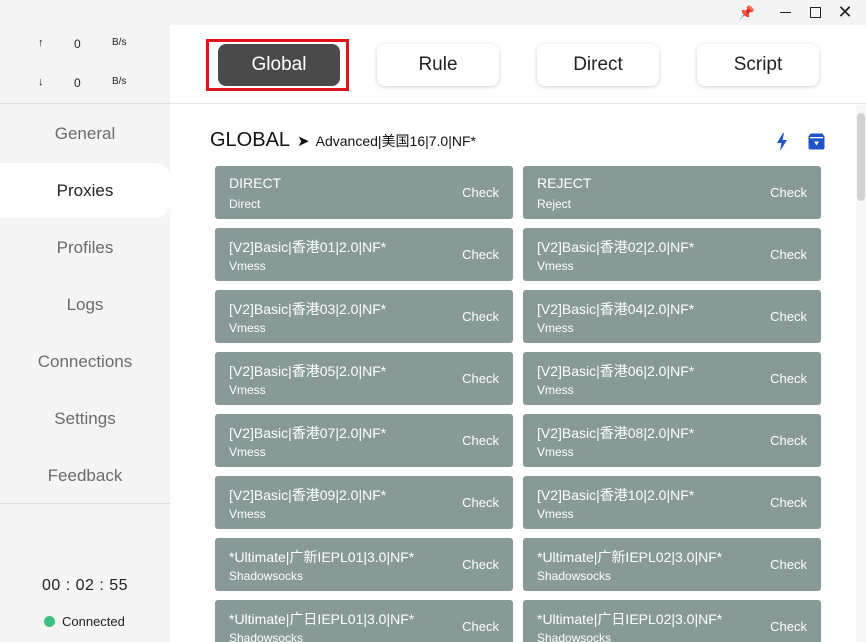  I want to click on minimize-bar, so click(785, 12).